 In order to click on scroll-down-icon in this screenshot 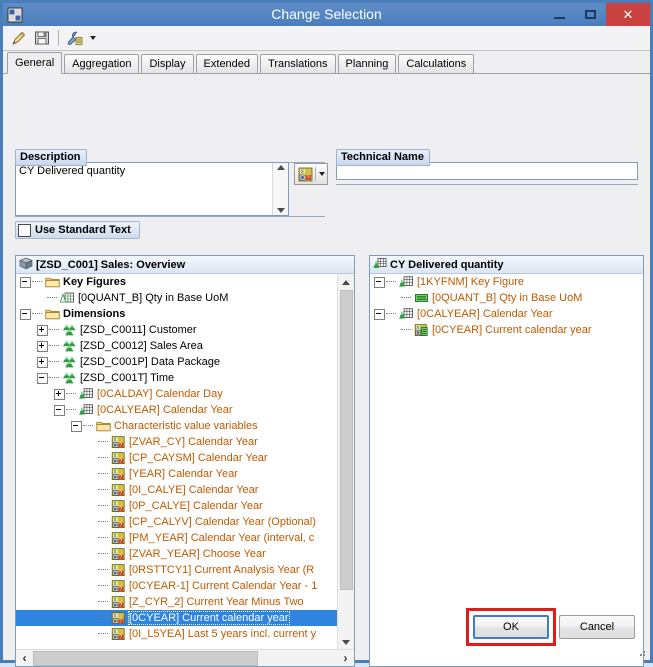, I will do `click(280, 210)`.